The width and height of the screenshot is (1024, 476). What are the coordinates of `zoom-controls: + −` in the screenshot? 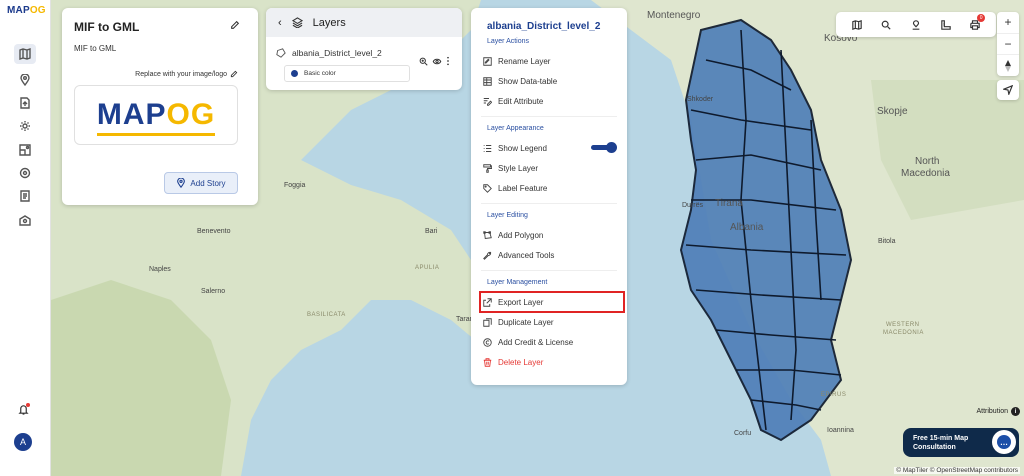 It's located at (1008, 44).